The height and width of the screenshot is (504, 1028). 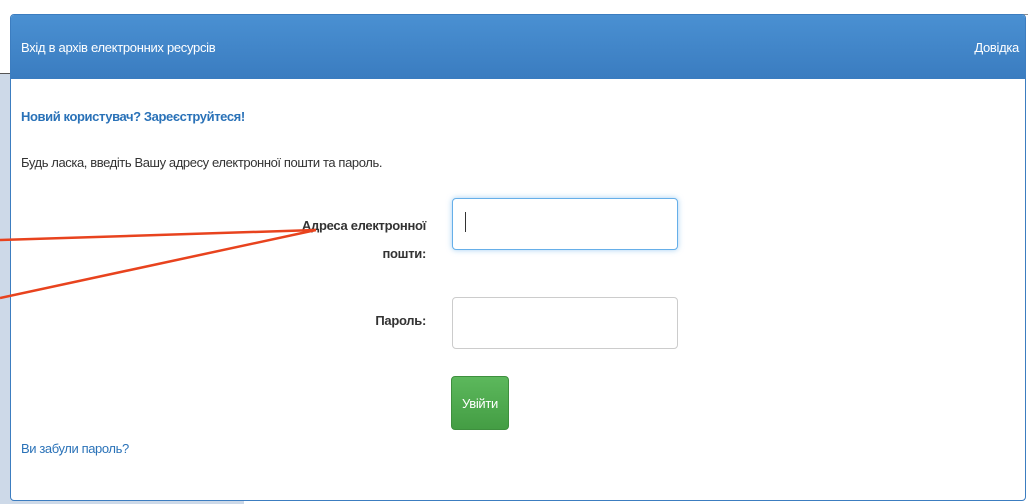 I want to click on login-panel-title: Вхід в архів електронних ресурсів, so click(x=118, y=47).